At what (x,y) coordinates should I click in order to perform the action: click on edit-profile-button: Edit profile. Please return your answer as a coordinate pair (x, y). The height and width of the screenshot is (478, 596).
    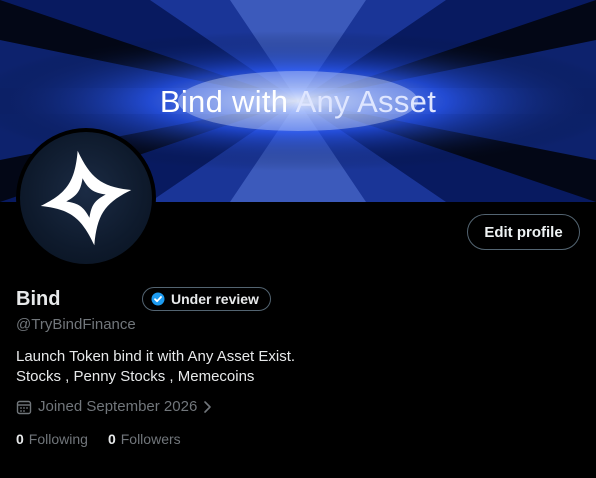
    Looking at the image, I should click on (523, 232).